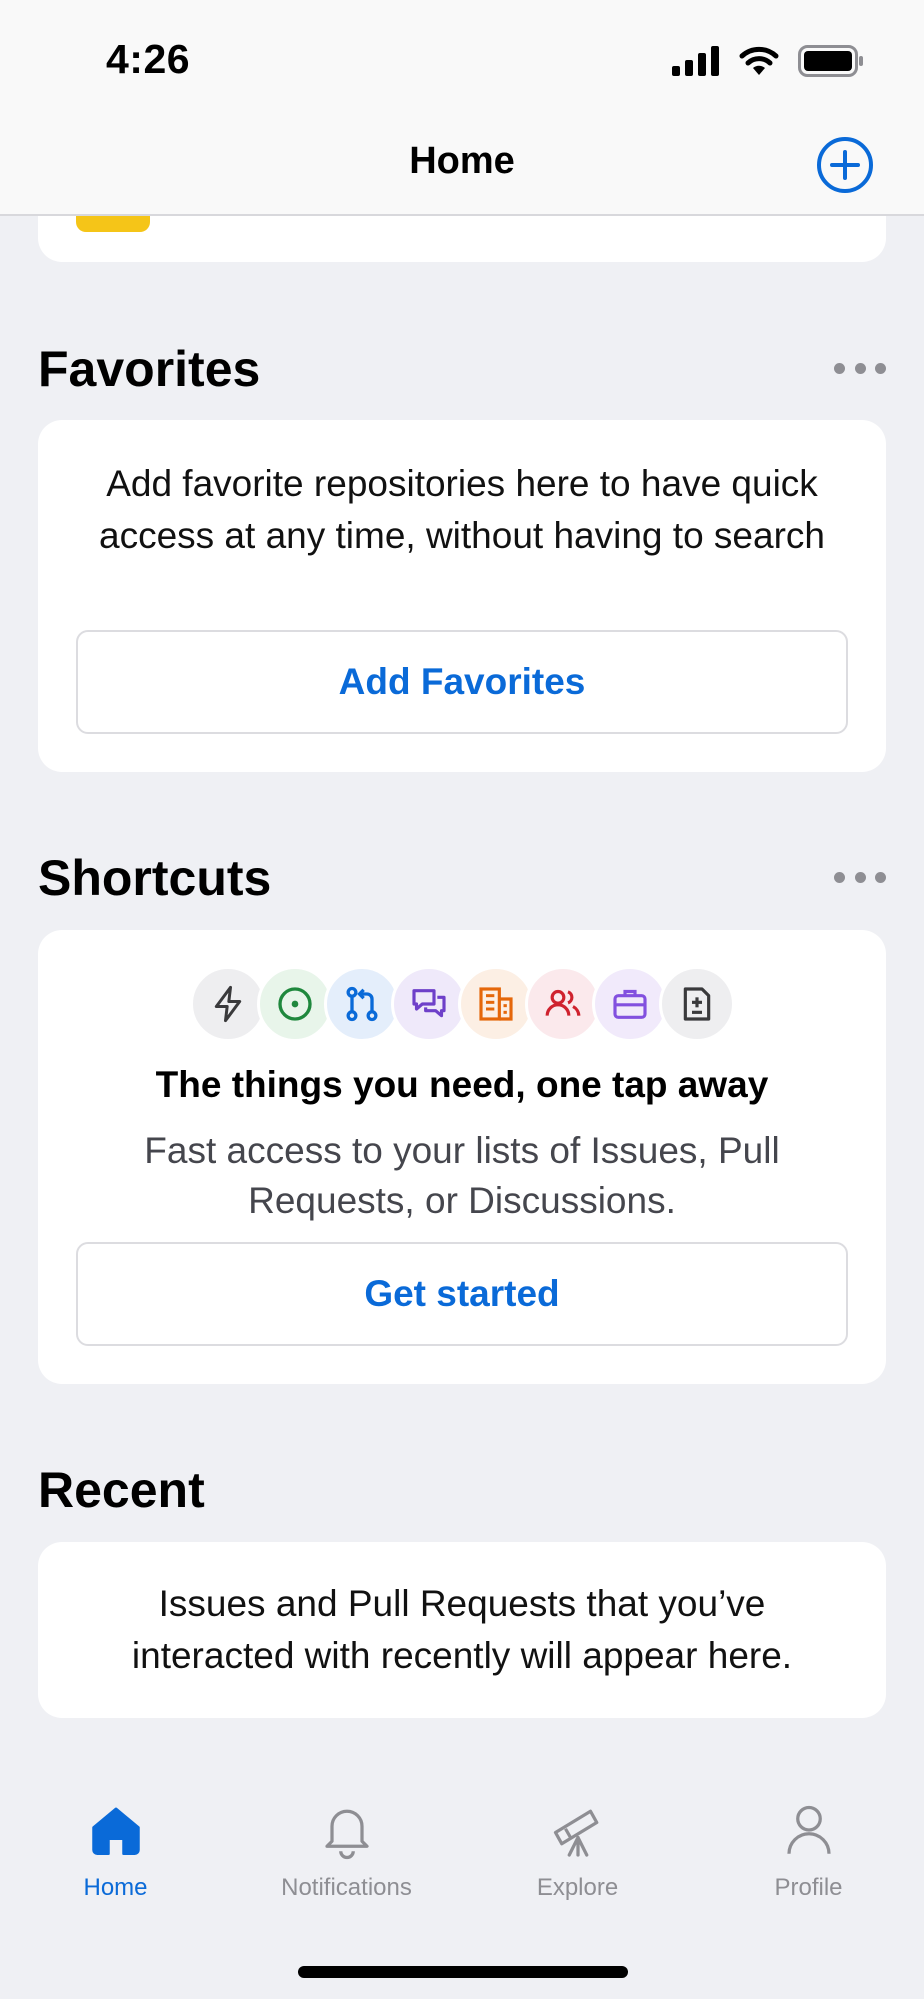  What do you see at coordinates (115, 1831) in the screenshot?
I see `home-icon` at bounding box center [115, 1831].